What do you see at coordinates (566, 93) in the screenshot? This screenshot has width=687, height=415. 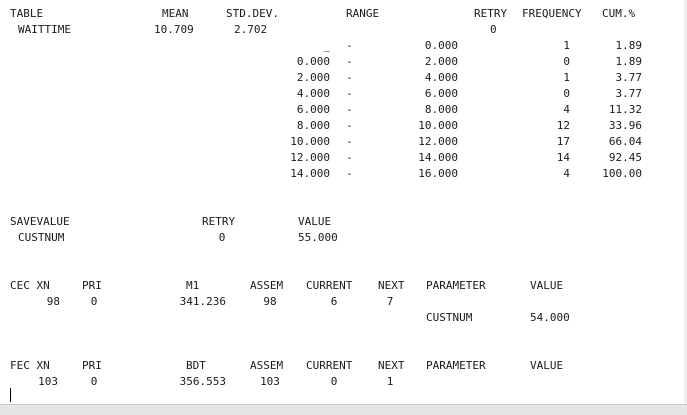 I see `frequency-3: 0` at bounding box center [566, 93].